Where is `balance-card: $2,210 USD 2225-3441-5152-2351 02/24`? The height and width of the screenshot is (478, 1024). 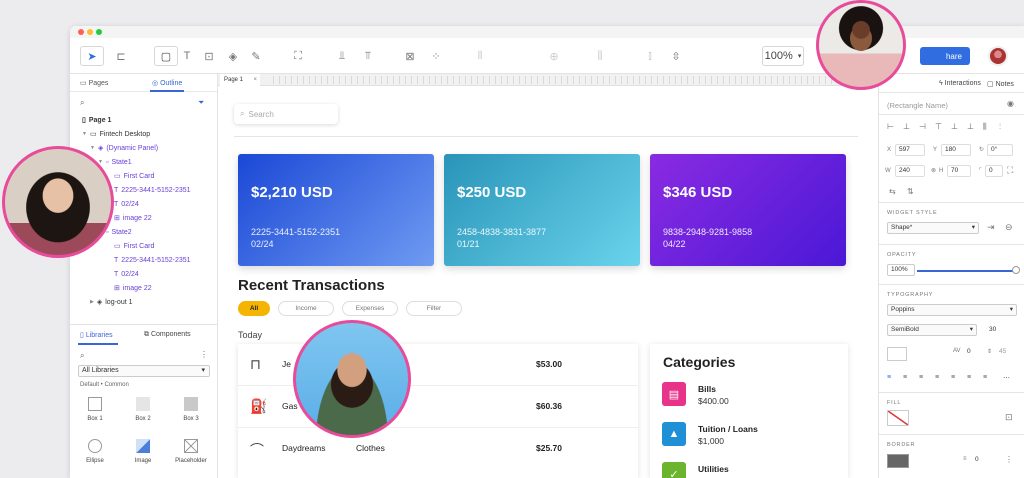
balance-card: $2,210 USD 2225-3441-5152-2351 02/24 is located at coordinates (336, 210).